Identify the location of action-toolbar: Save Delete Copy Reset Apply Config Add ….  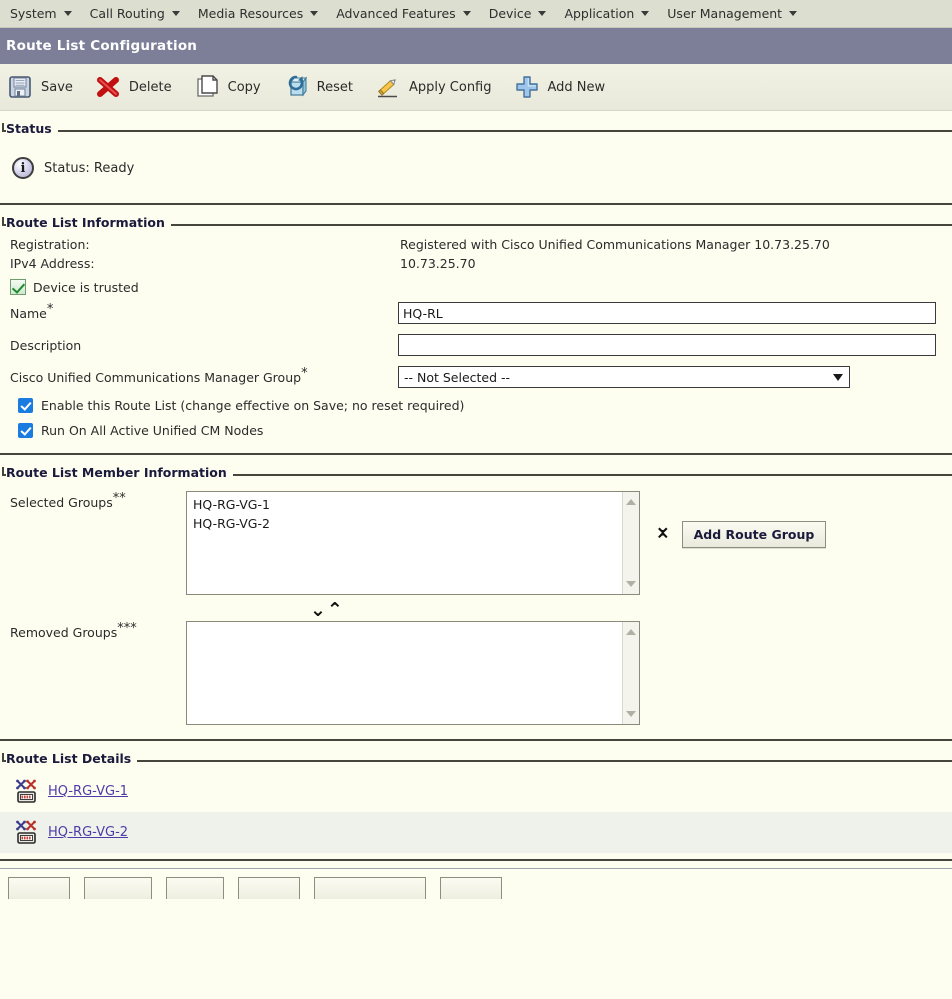
(476, 87).